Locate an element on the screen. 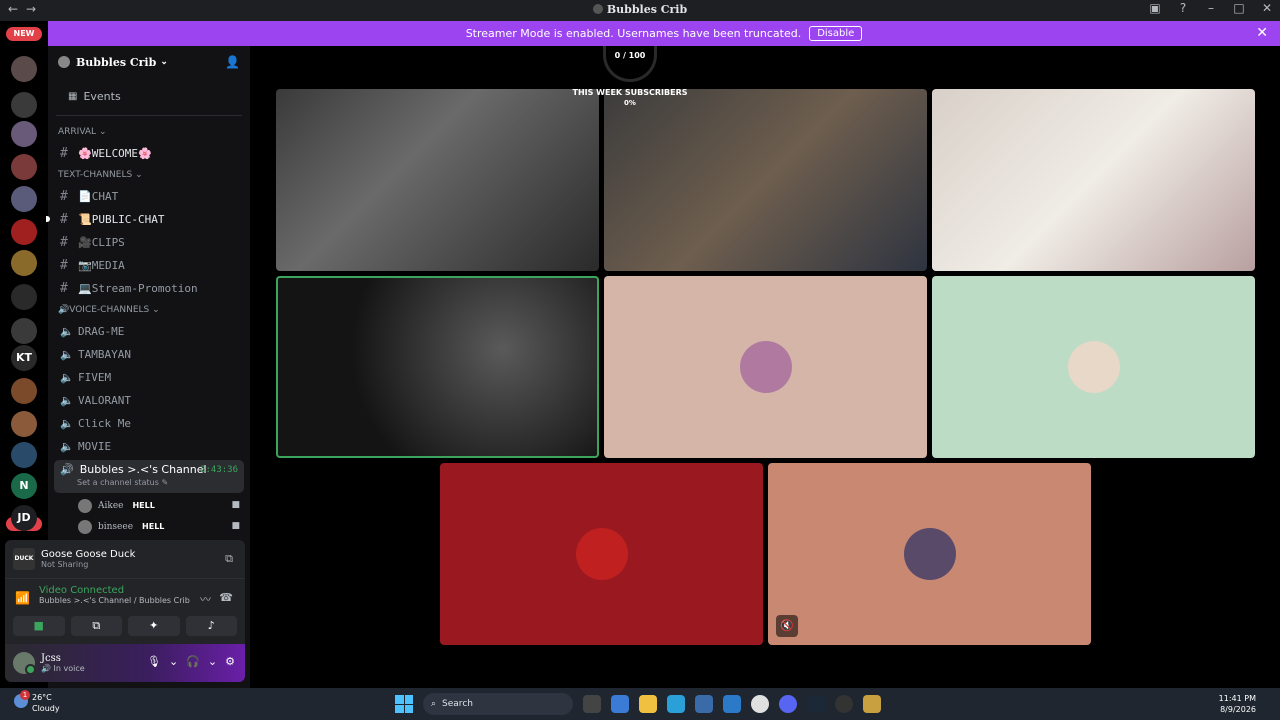  text-channel: # 🌸WELCOME🌸 is located at coordinates (149, 153).